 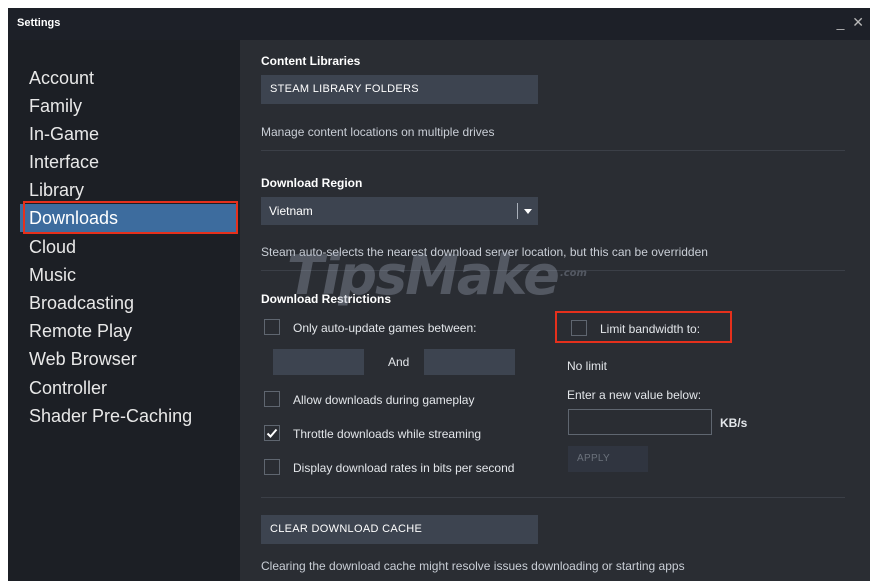 What do you see at coordinates (387, 434) in the screenshot?
I see `throttle-label: Throttle downloads while streaming` at bounding box center [387, 434].